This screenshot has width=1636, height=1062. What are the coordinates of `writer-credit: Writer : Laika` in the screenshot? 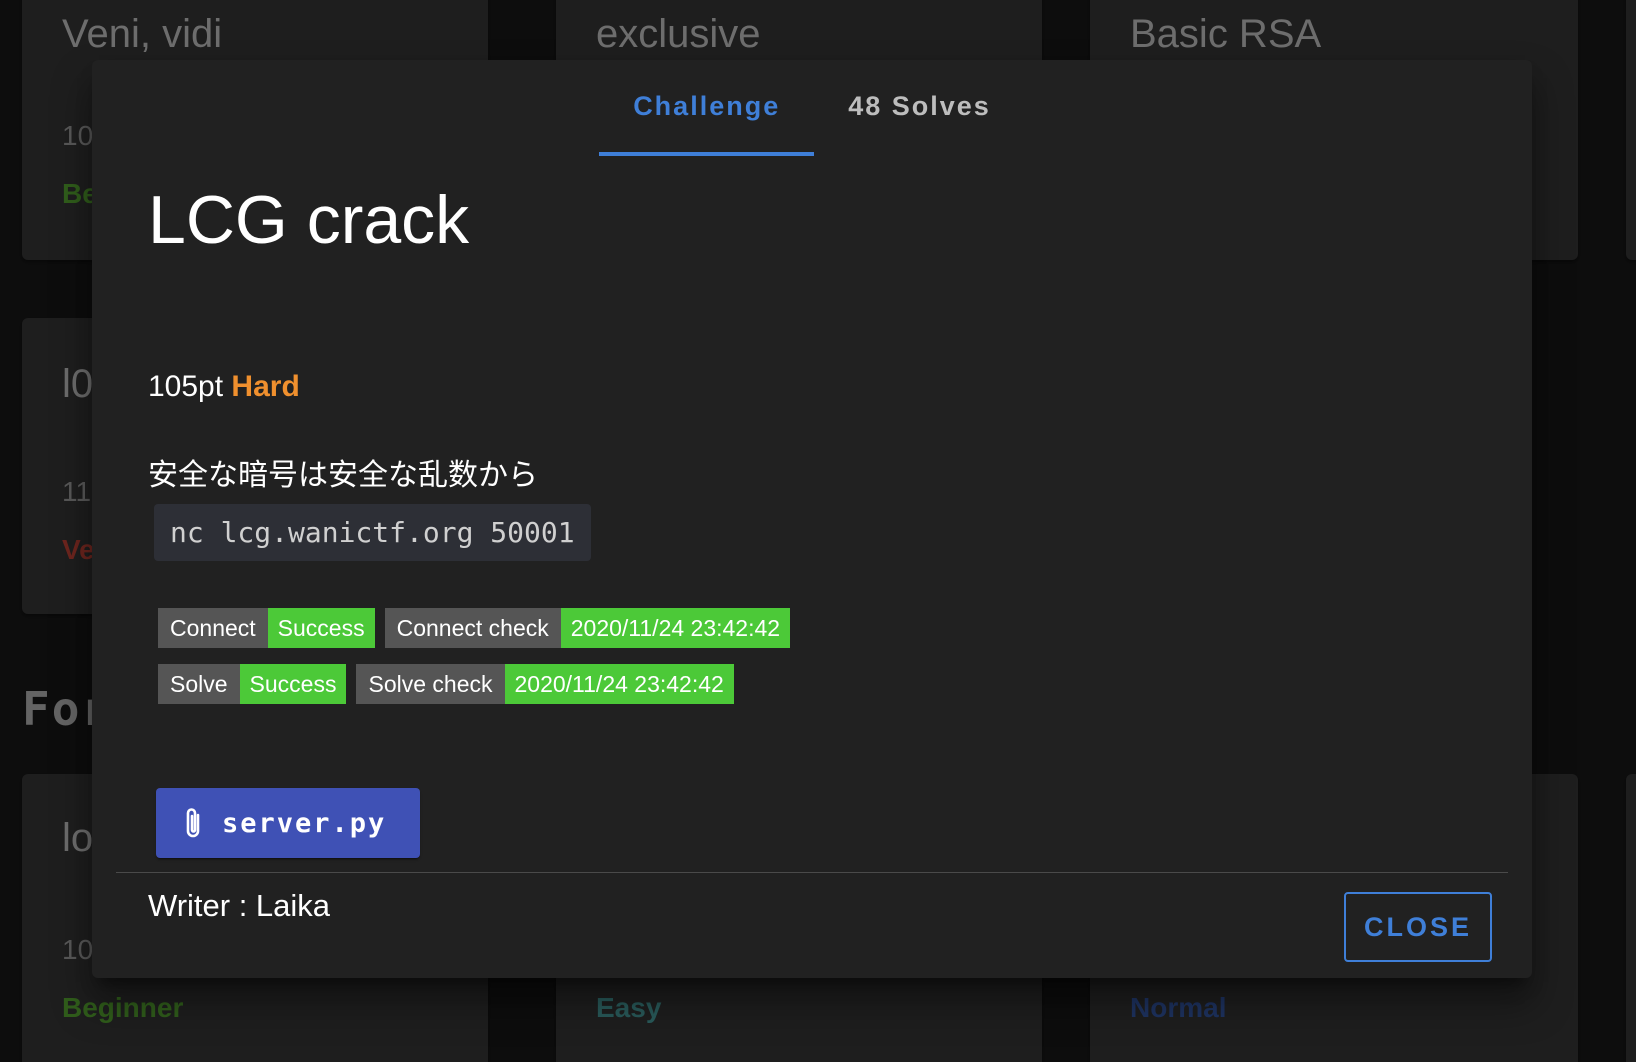 It's located at (239, 905).